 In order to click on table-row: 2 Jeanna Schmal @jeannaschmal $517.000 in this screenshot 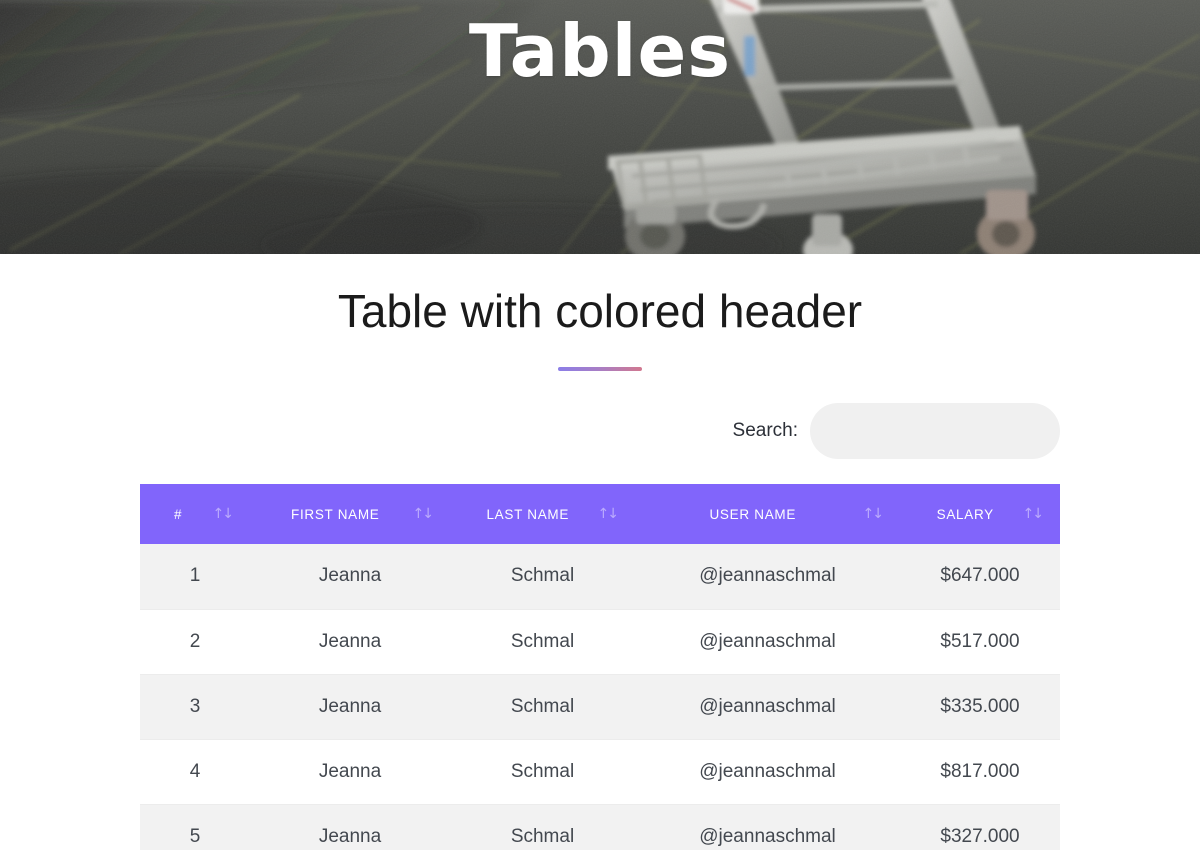, I will do `click(600, 642)`.